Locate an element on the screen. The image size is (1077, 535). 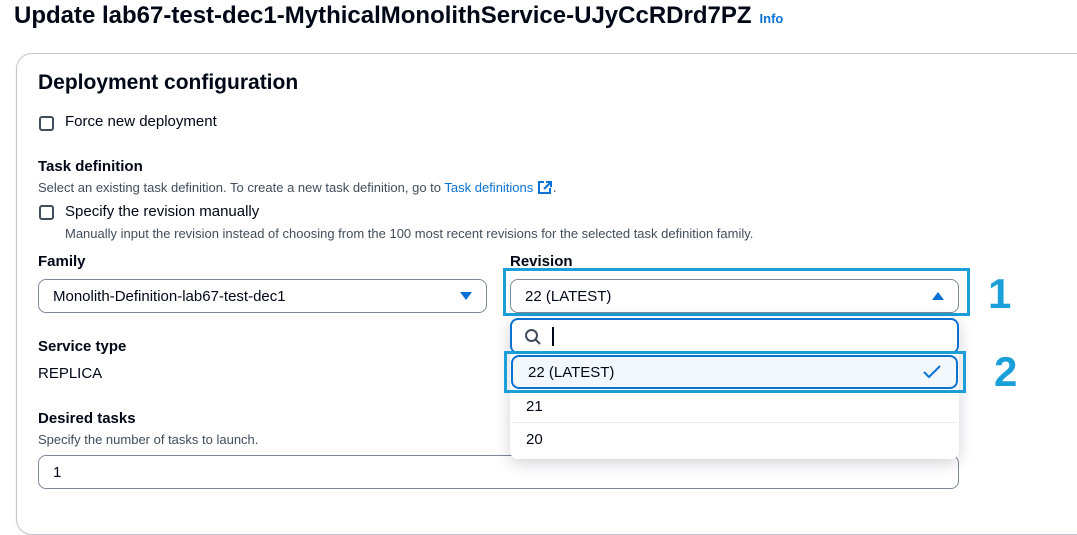
external-link-icon is located at coordinates (545, 187).